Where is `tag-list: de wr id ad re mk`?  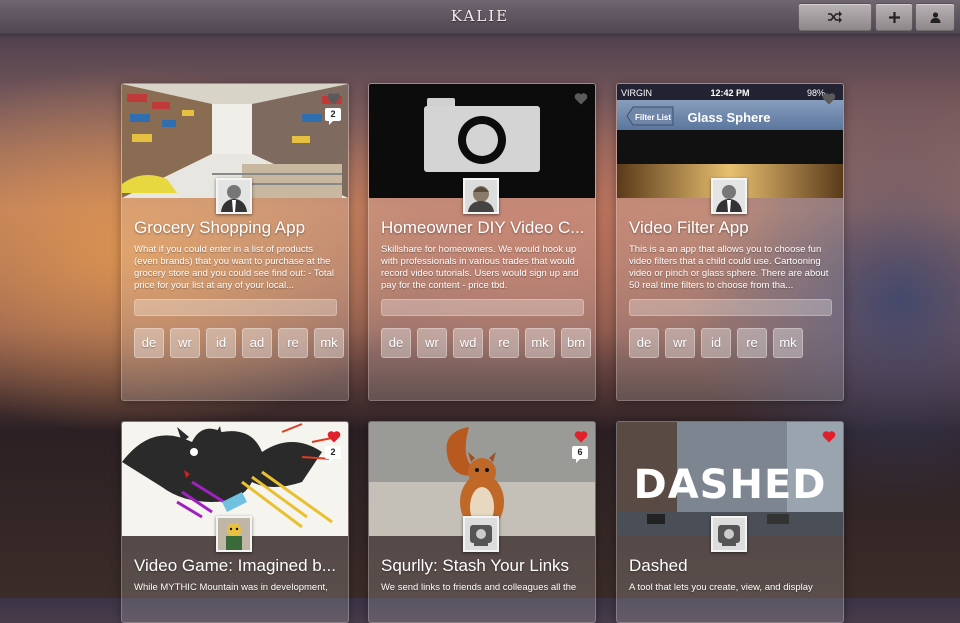 tag-list: de wr id ad re mk is located at coordinates (239, 343).